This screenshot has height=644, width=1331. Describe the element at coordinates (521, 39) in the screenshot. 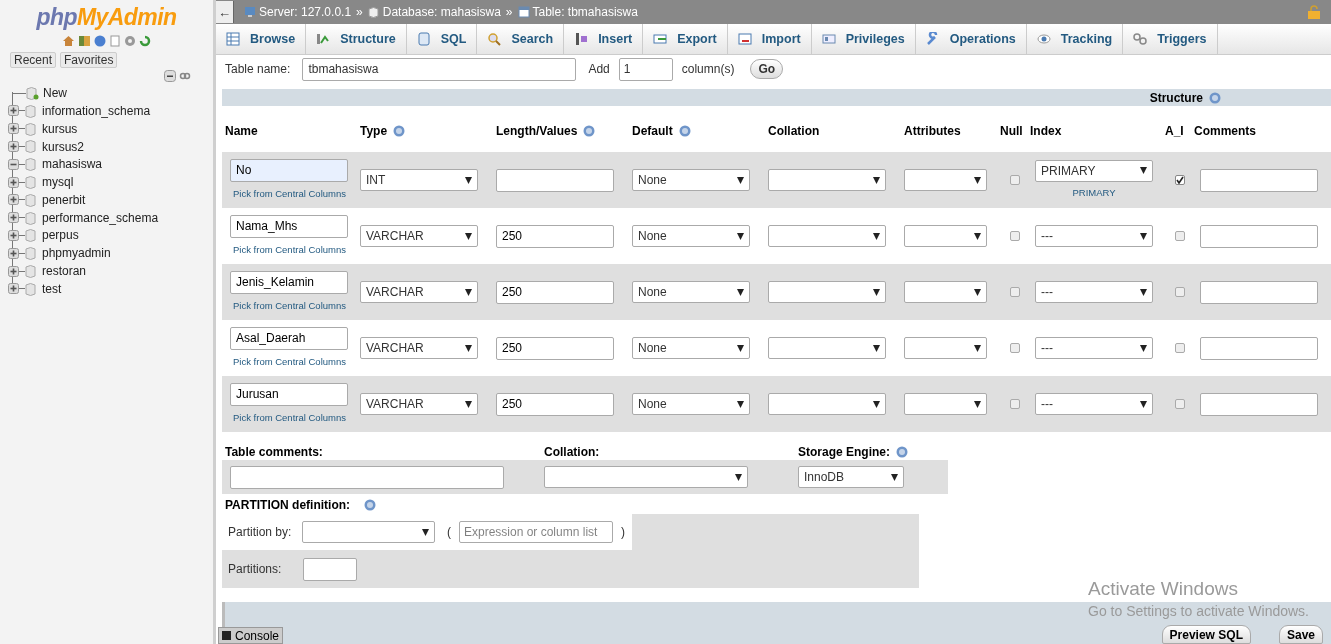

I see `tab: Search` at that location.